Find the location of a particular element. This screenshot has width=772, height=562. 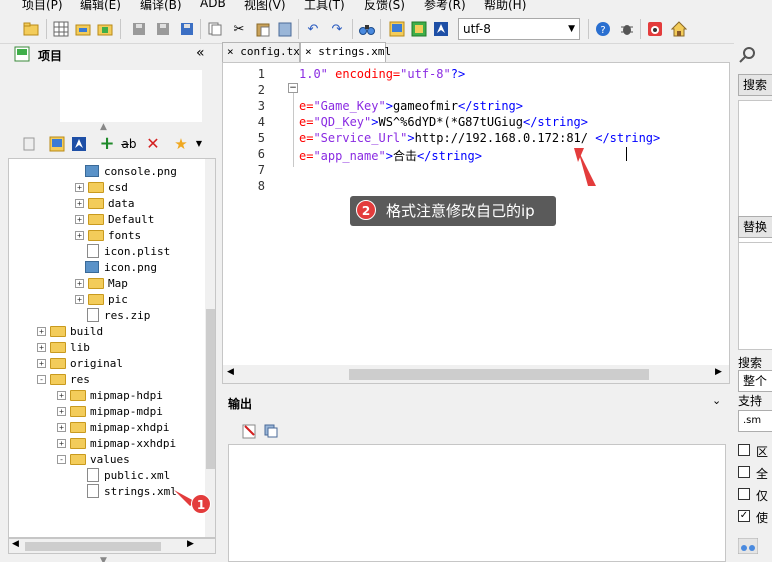

package-icon is located at coordinates (419, 29).